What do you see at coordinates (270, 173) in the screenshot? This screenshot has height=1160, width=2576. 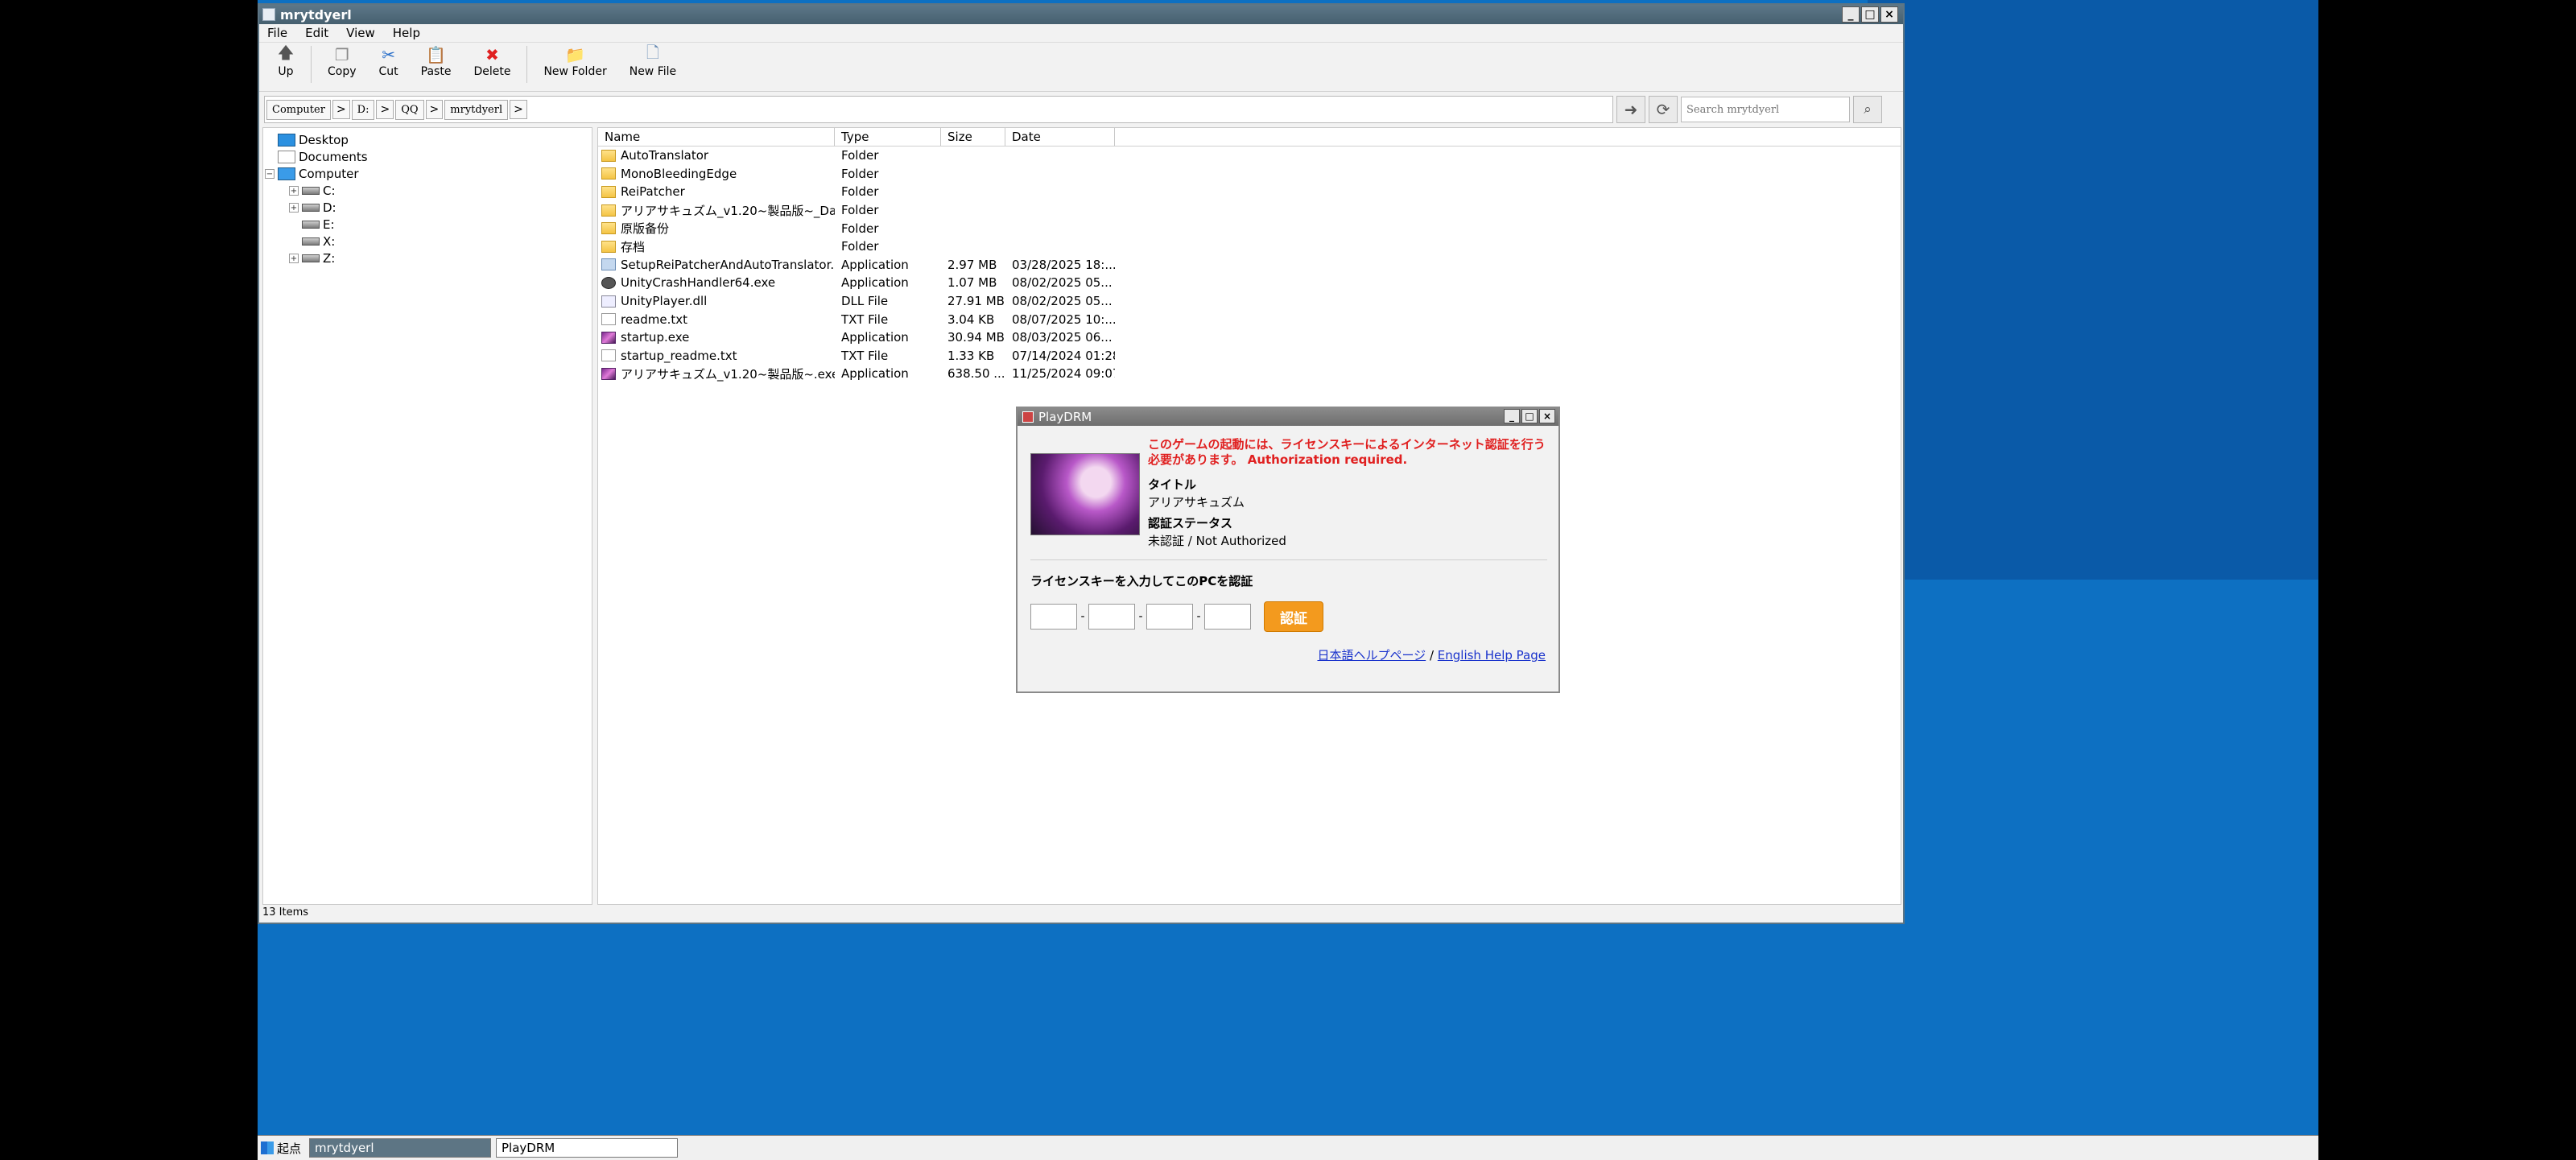 I see `collapse-icon: −` at bounding box center [270, 173].